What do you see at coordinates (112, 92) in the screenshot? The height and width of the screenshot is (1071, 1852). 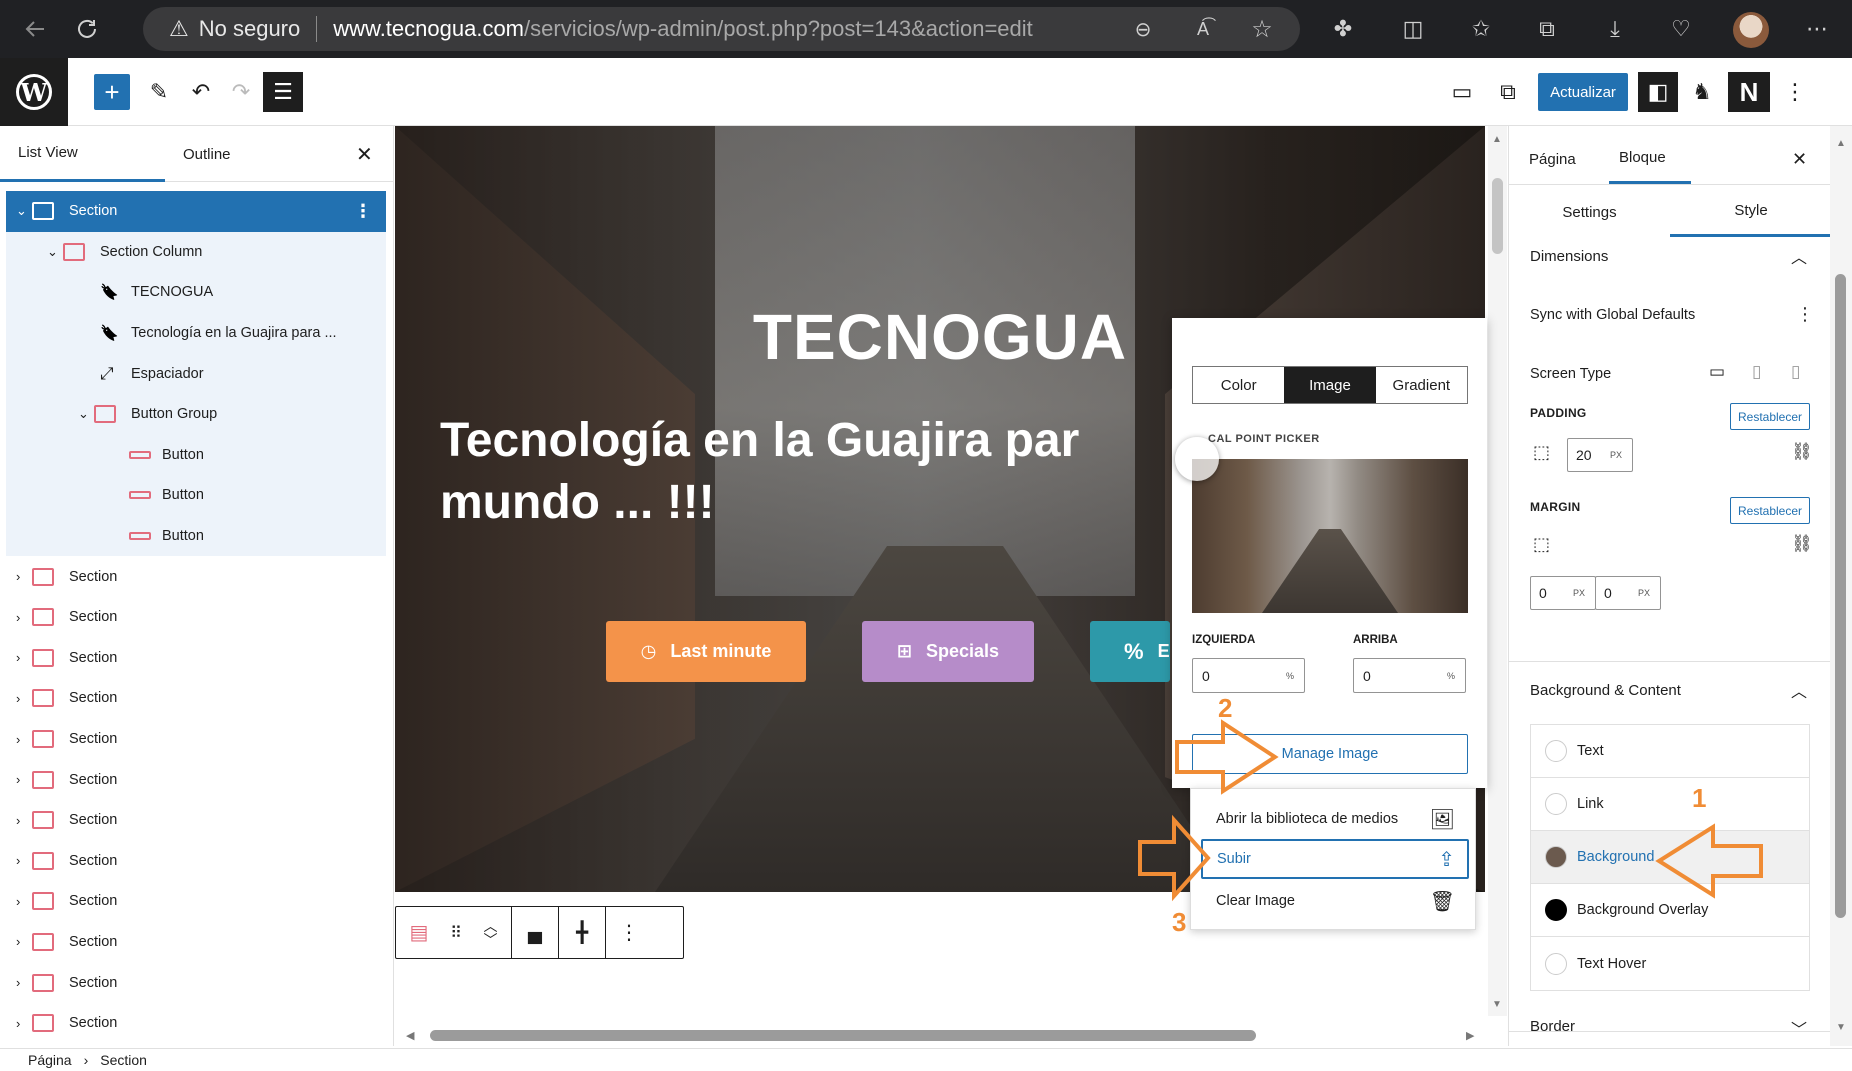 I see `add-block-button: +` at bounding box center [112, 92].